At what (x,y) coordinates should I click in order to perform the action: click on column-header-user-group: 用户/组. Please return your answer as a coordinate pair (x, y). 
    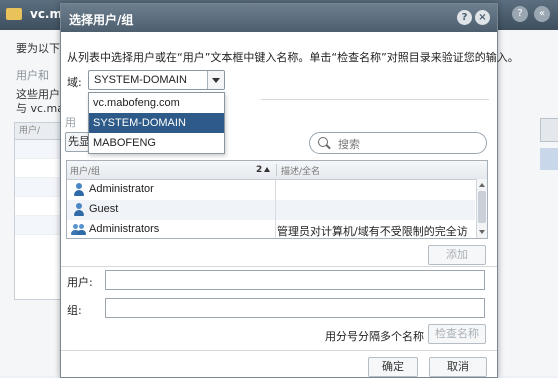
    Looking at the image, I should click on (85, 170).